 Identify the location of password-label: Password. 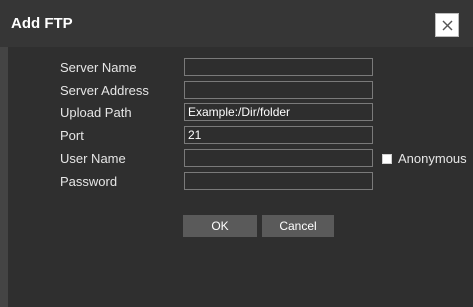
(89, 181).